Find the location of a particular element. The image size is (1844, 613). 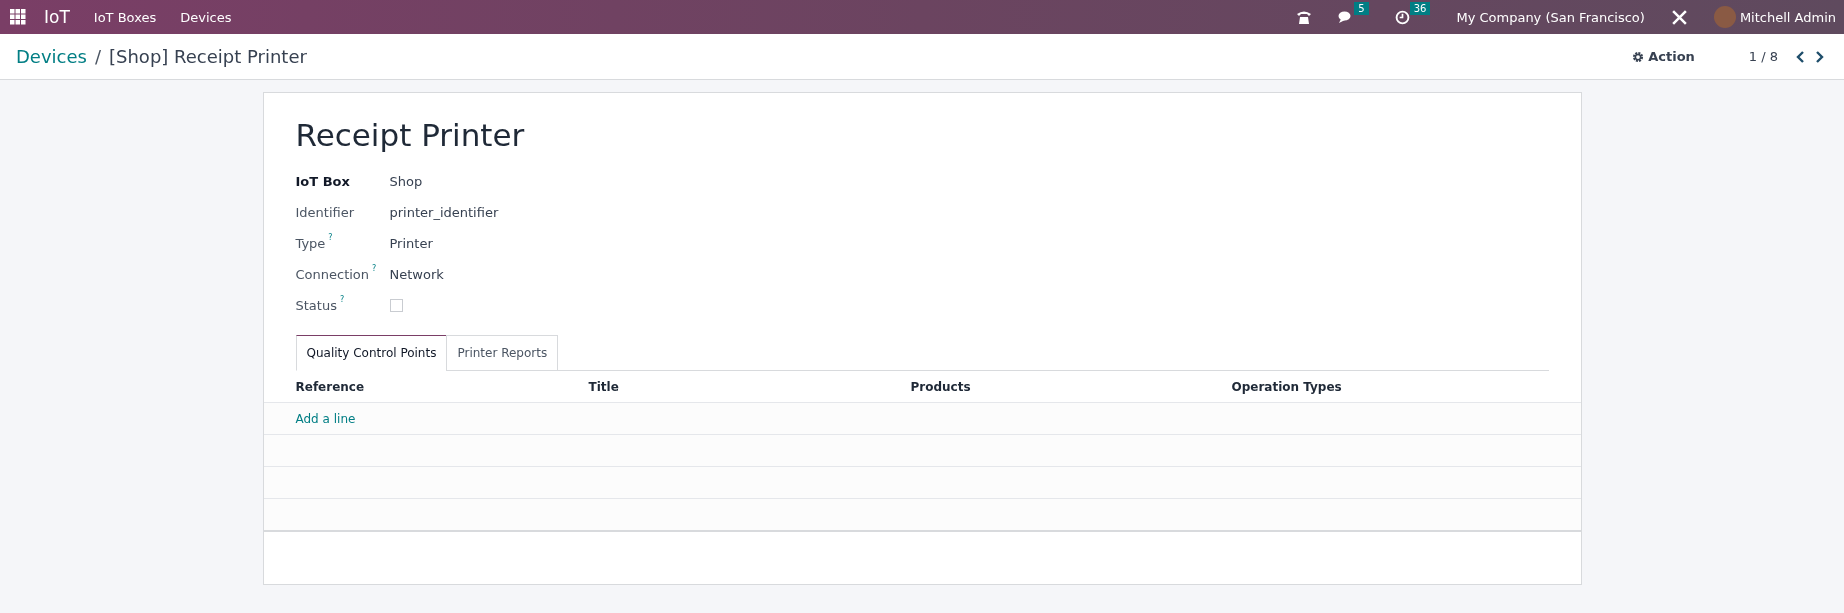

clock-icon is located at coordinates (1402, 17).